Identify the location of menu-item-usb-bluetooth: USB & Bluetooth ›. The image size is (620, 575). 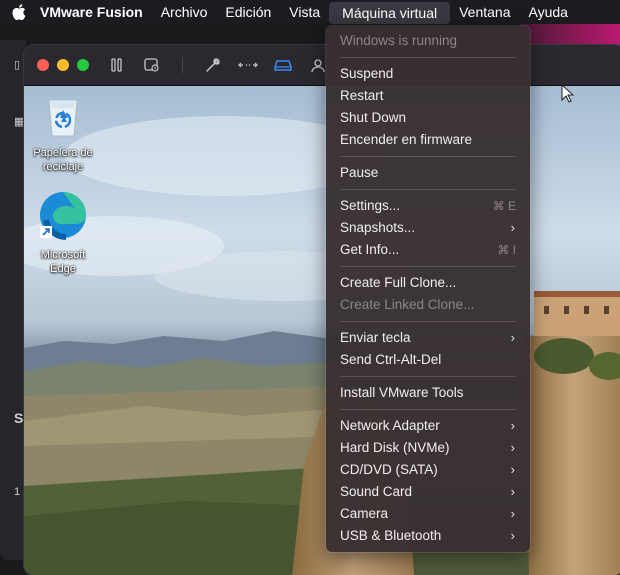
(428, 536).